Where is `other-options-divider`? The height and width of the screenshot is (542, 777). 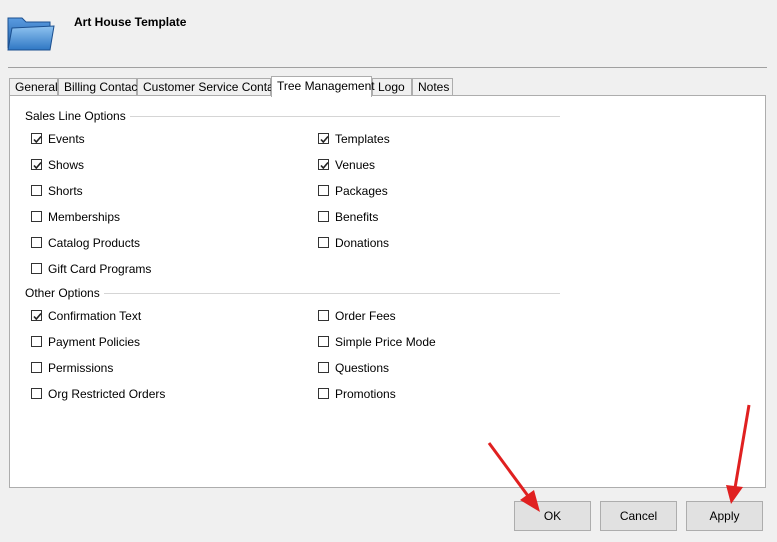
other-options-divider is located at coordinates (330, 293).